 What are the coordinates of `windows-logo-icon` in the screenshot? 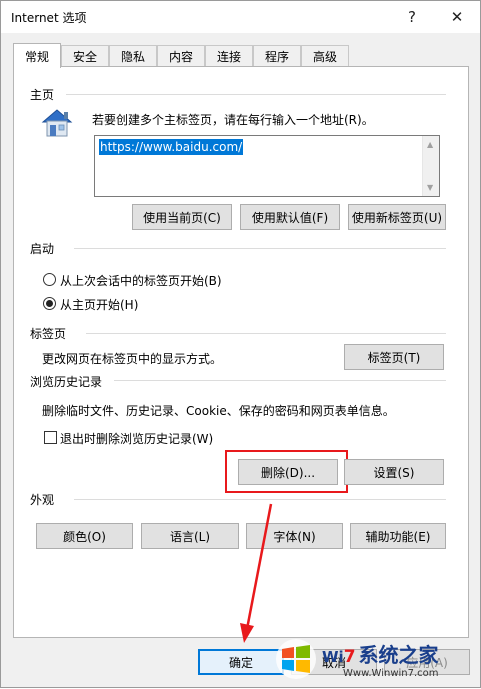 It's located at (296, 659).